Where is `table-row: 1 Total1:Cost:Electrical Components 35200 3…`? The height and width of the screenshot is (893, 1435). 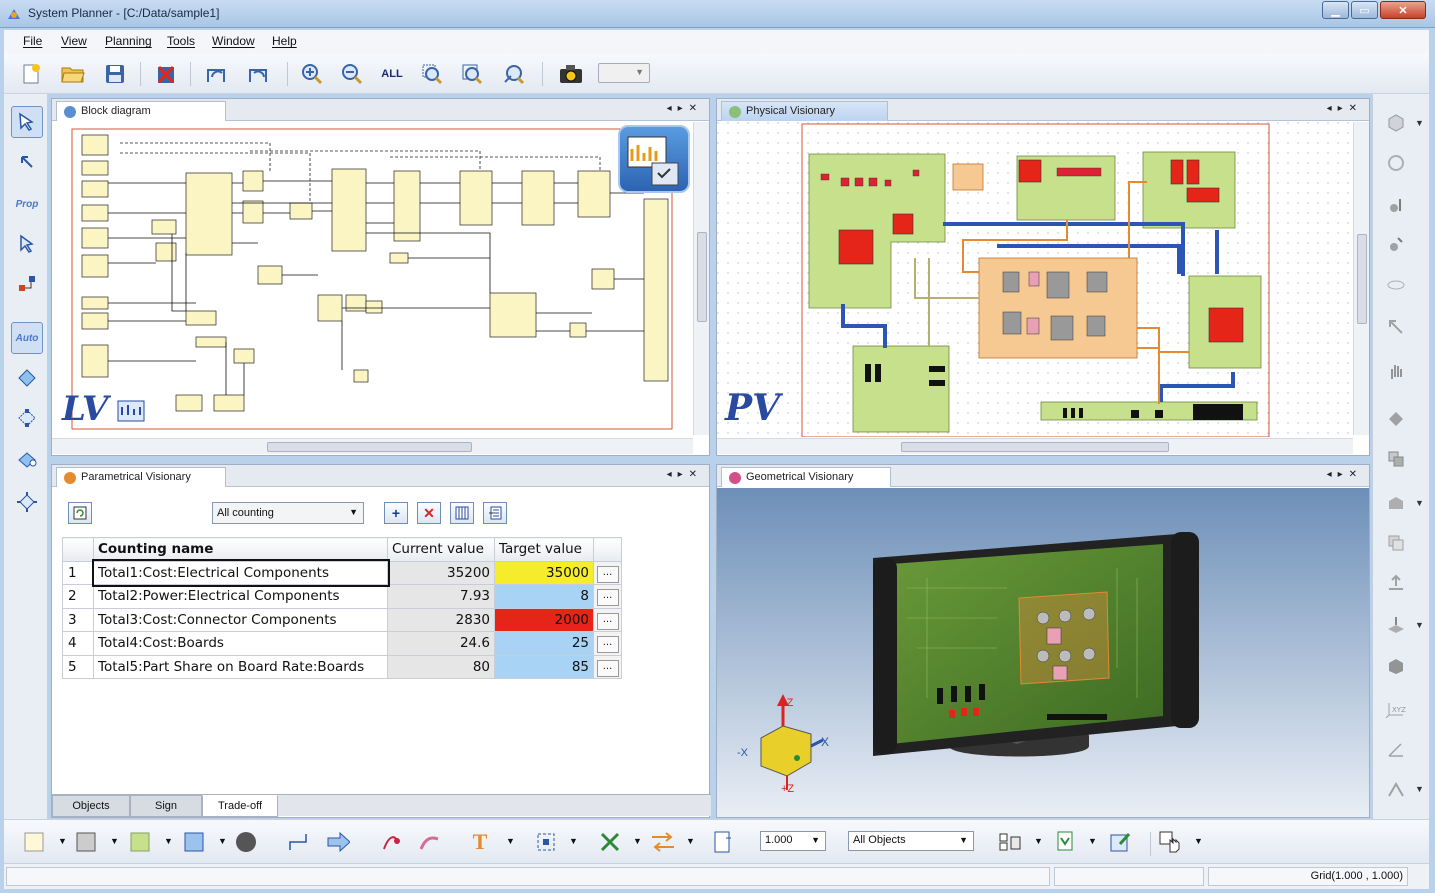 table-row: 1 Total1:Cost:Electrical Components 35200 3… is located at coordinates (342, 573).